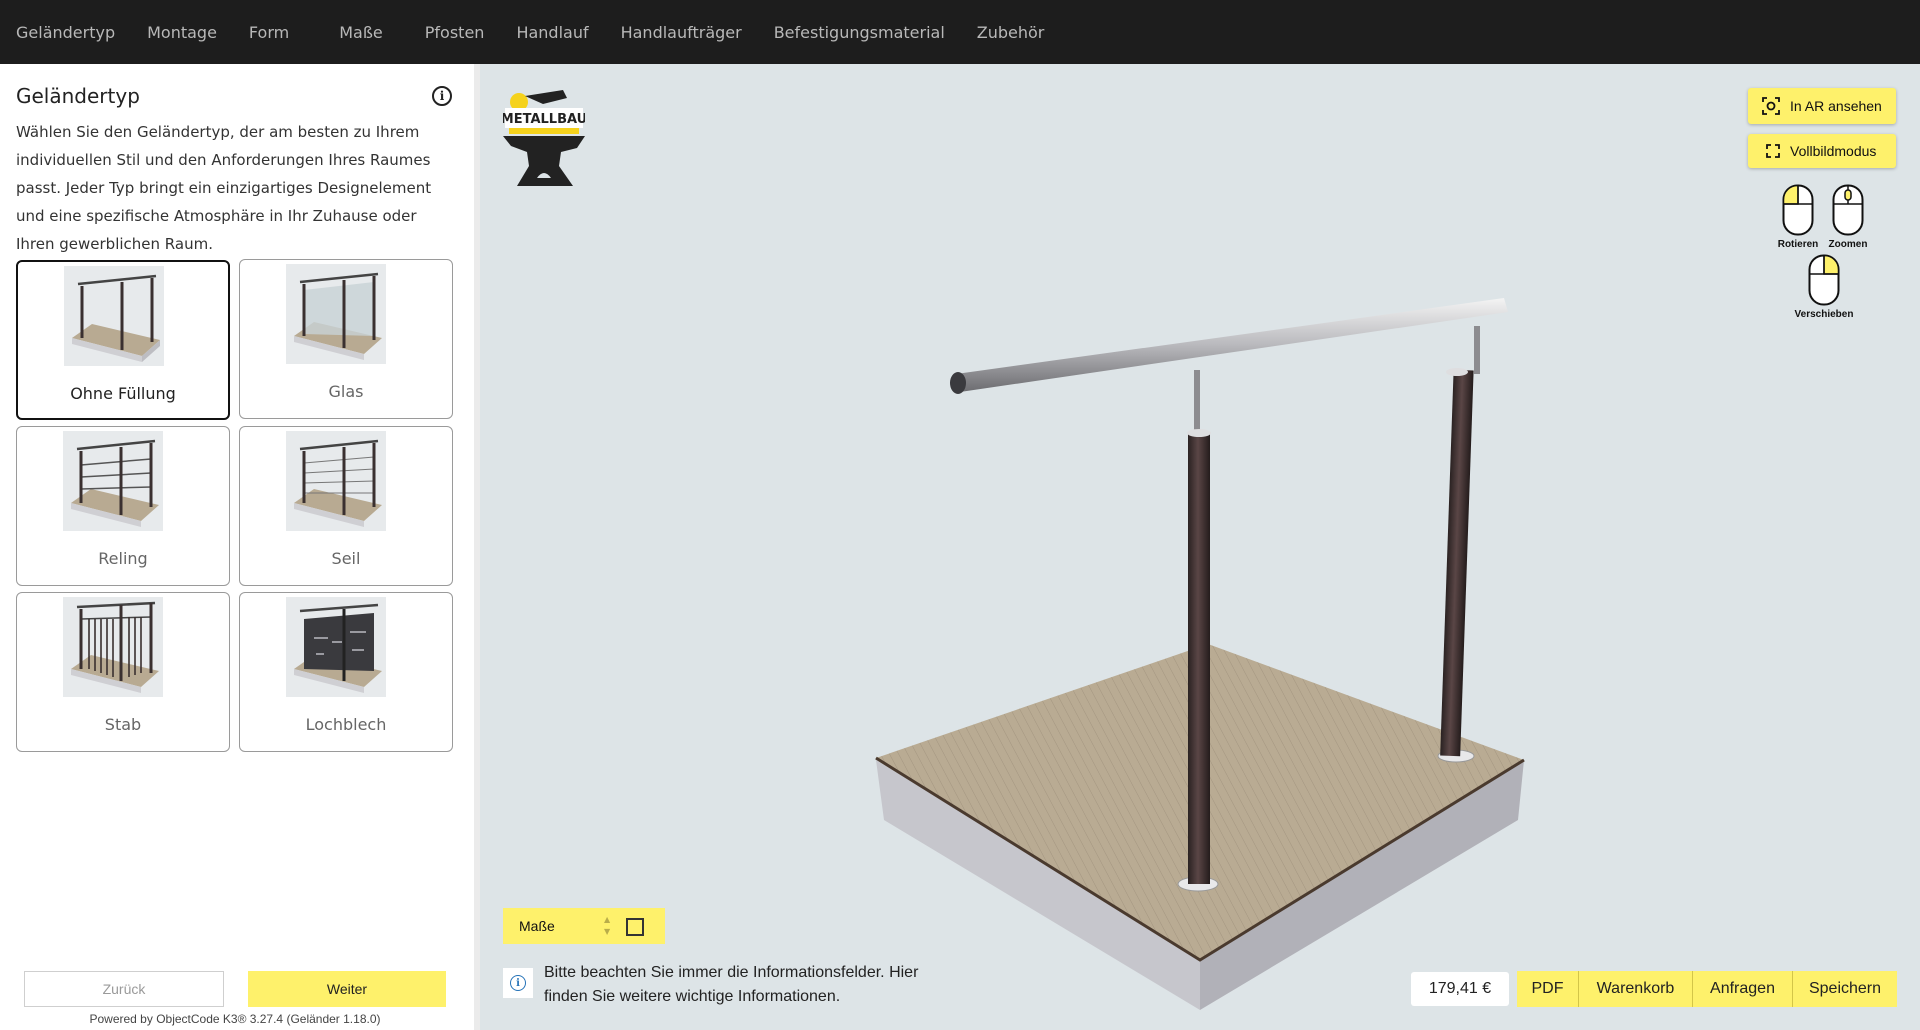 This screenshot has height=1030, width=1920. Describe the element at coordinates (1824, 280) in the screenshot. I see `mouse-right-click-icon` at that location.